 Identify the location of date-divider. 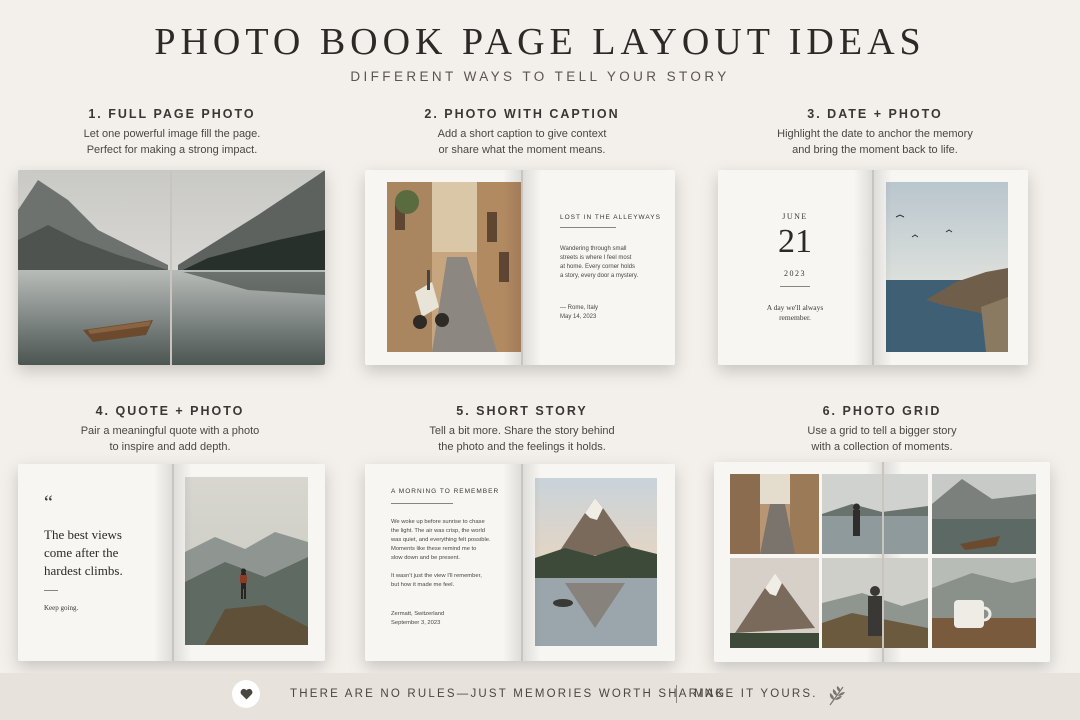
(795, 286).